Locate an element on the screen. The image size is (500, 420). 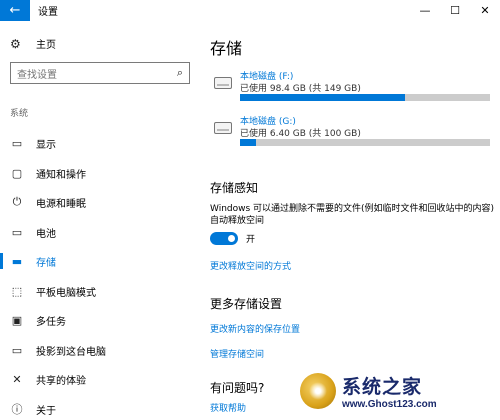
sidebar-item-label: 多任务 is located at coordinates (51, 322).